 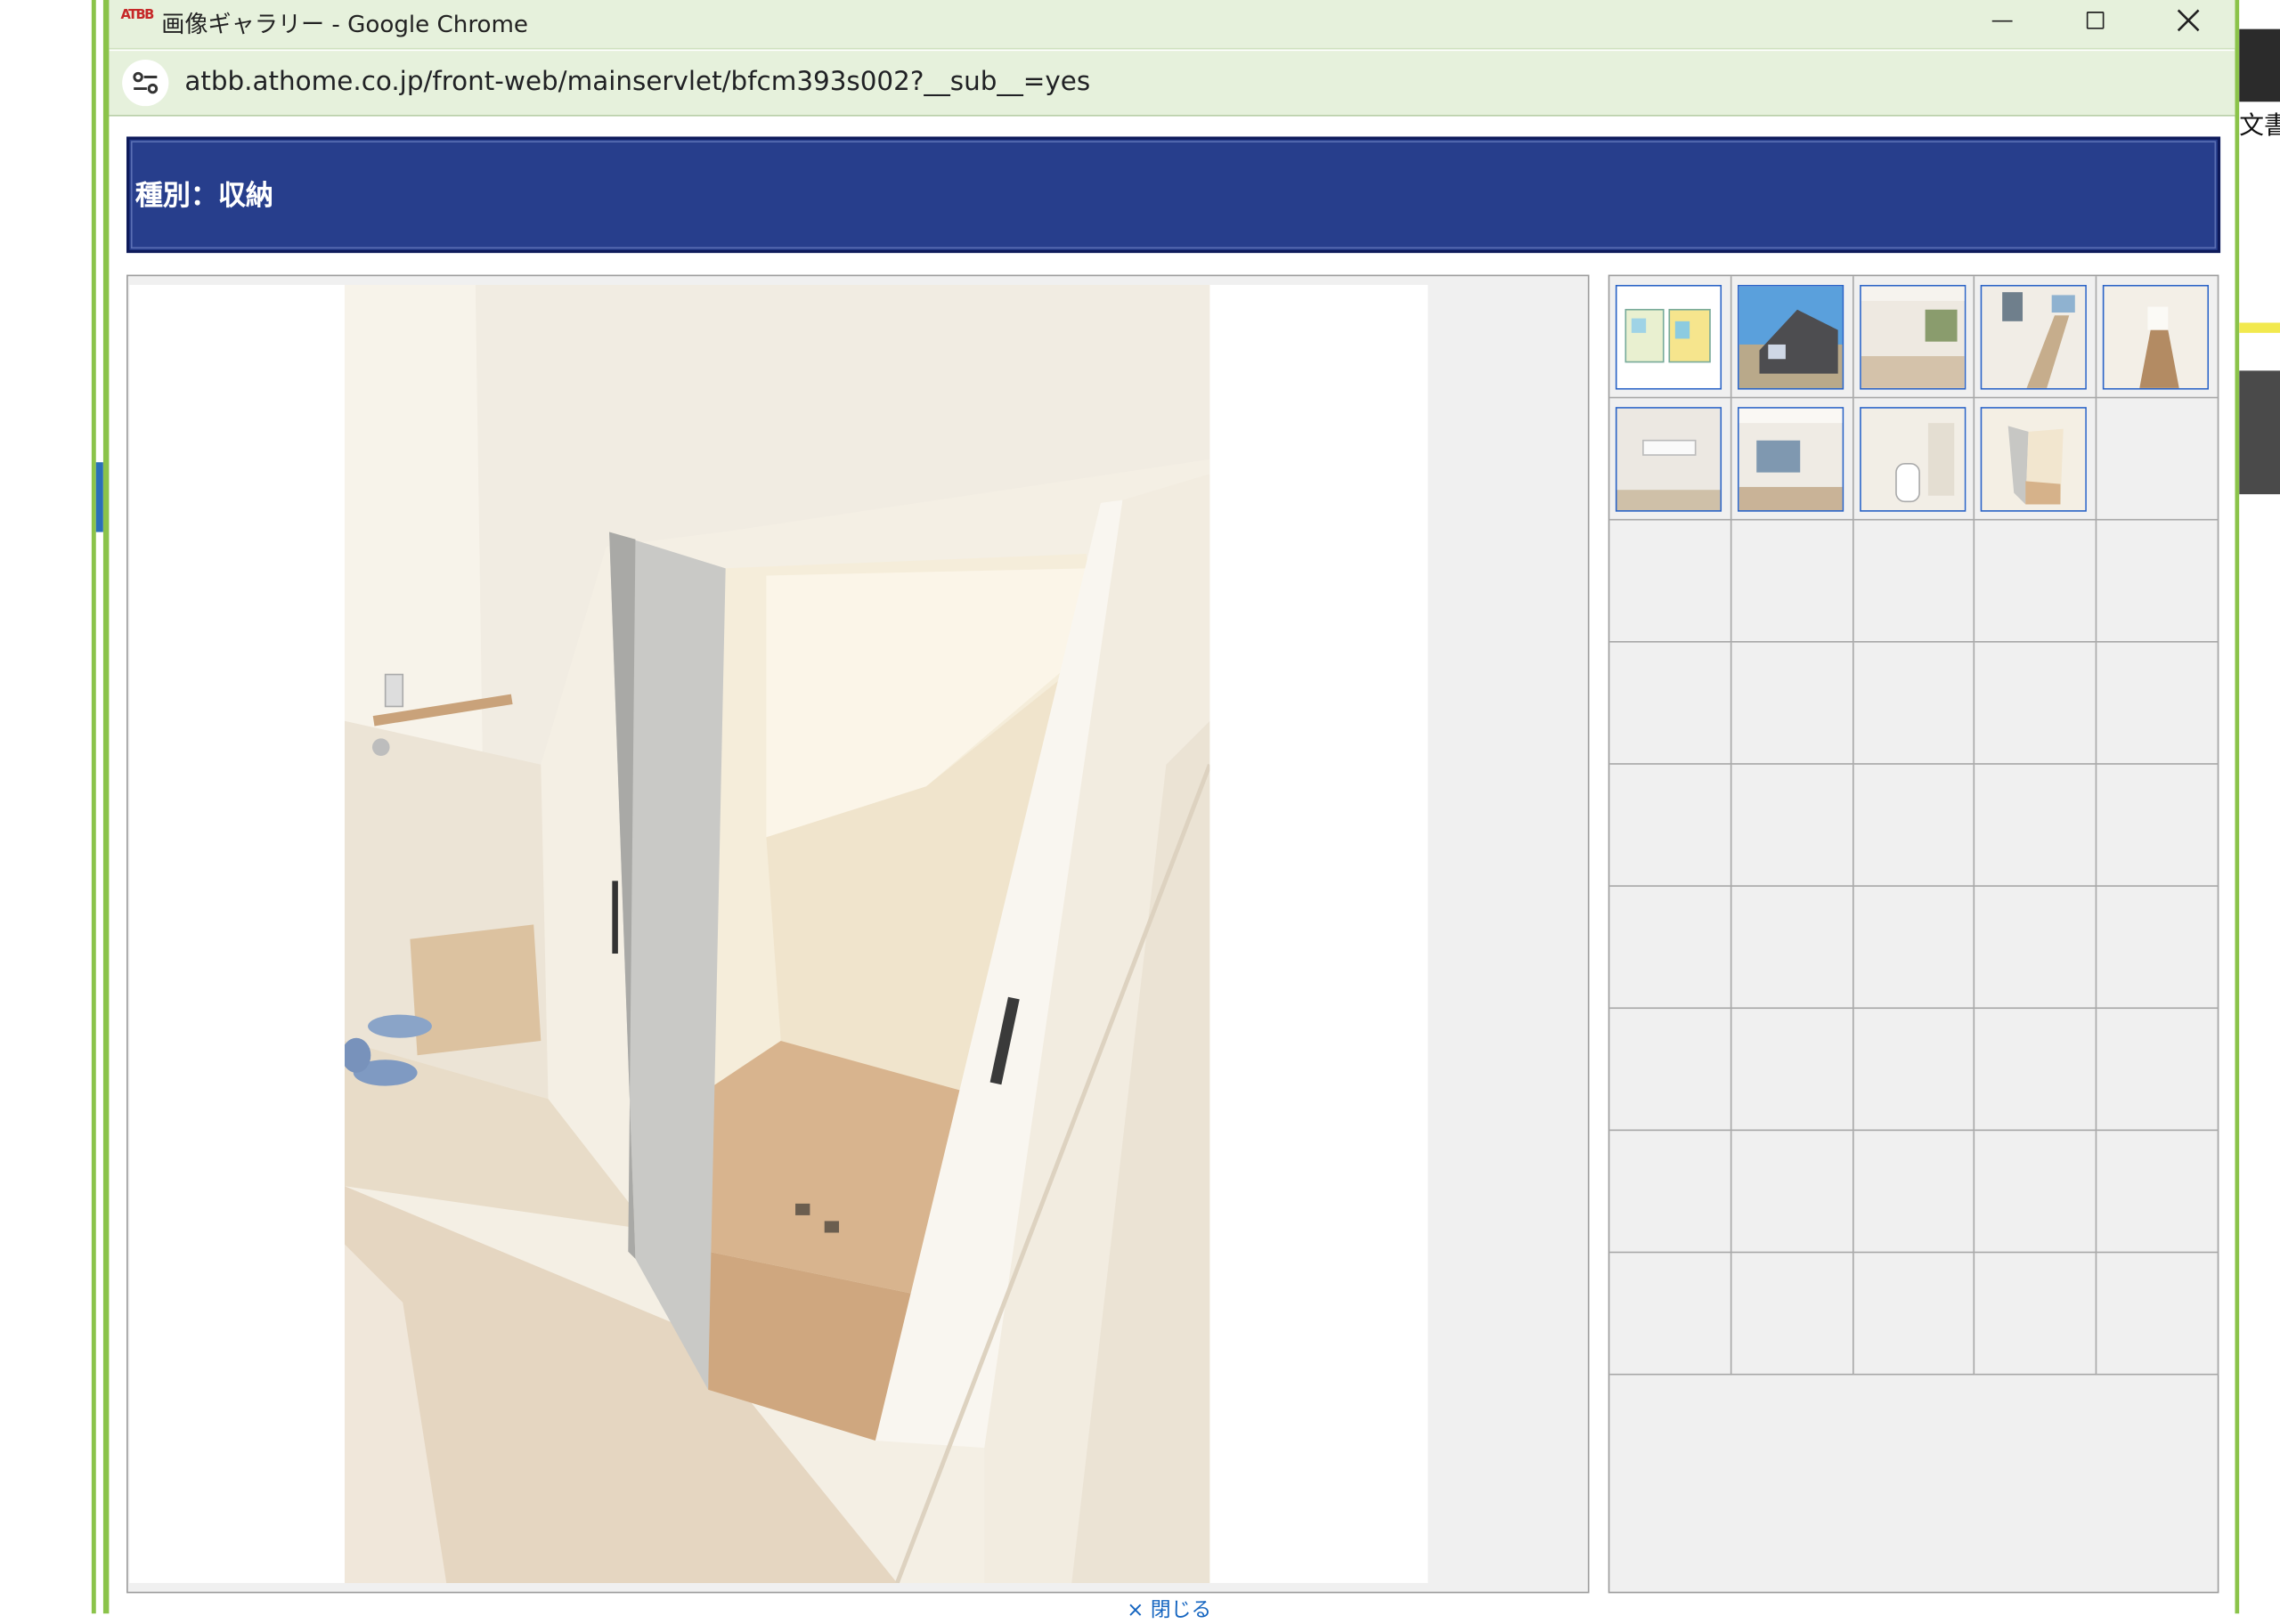 I want to click on category-title: 種別：収納, so click(x=203, y=196).